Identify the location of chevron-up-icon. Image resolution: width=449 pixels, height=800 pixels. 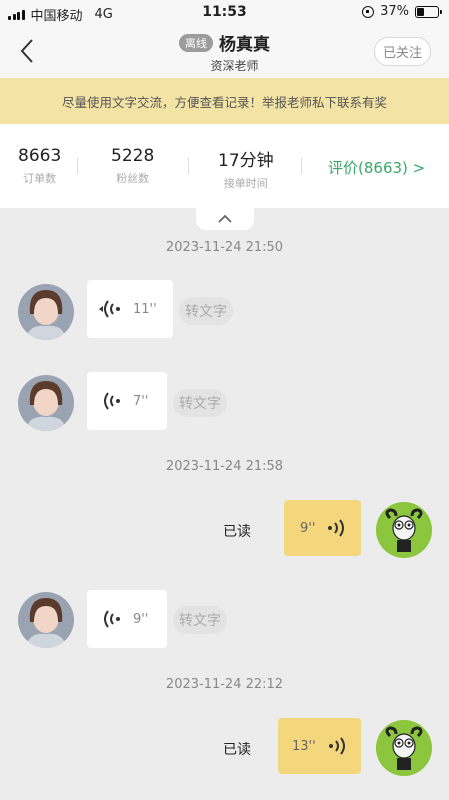
(225, 218).